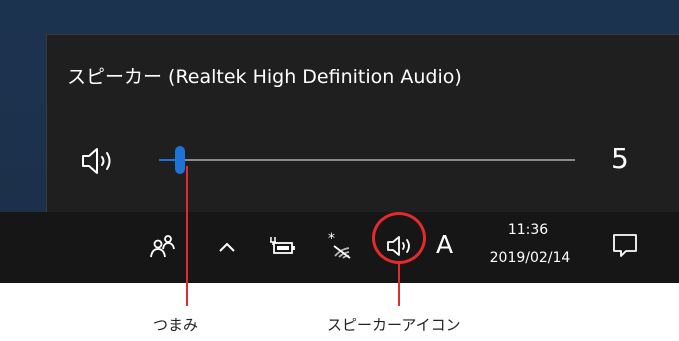 This screenshot has height=341, width=679. What do you see at coordinates (264, 75) in the screenshot?
I see `audio-device-name: スピーカー (Realtek High Definition Audio)` at bounding box center [264, 75].